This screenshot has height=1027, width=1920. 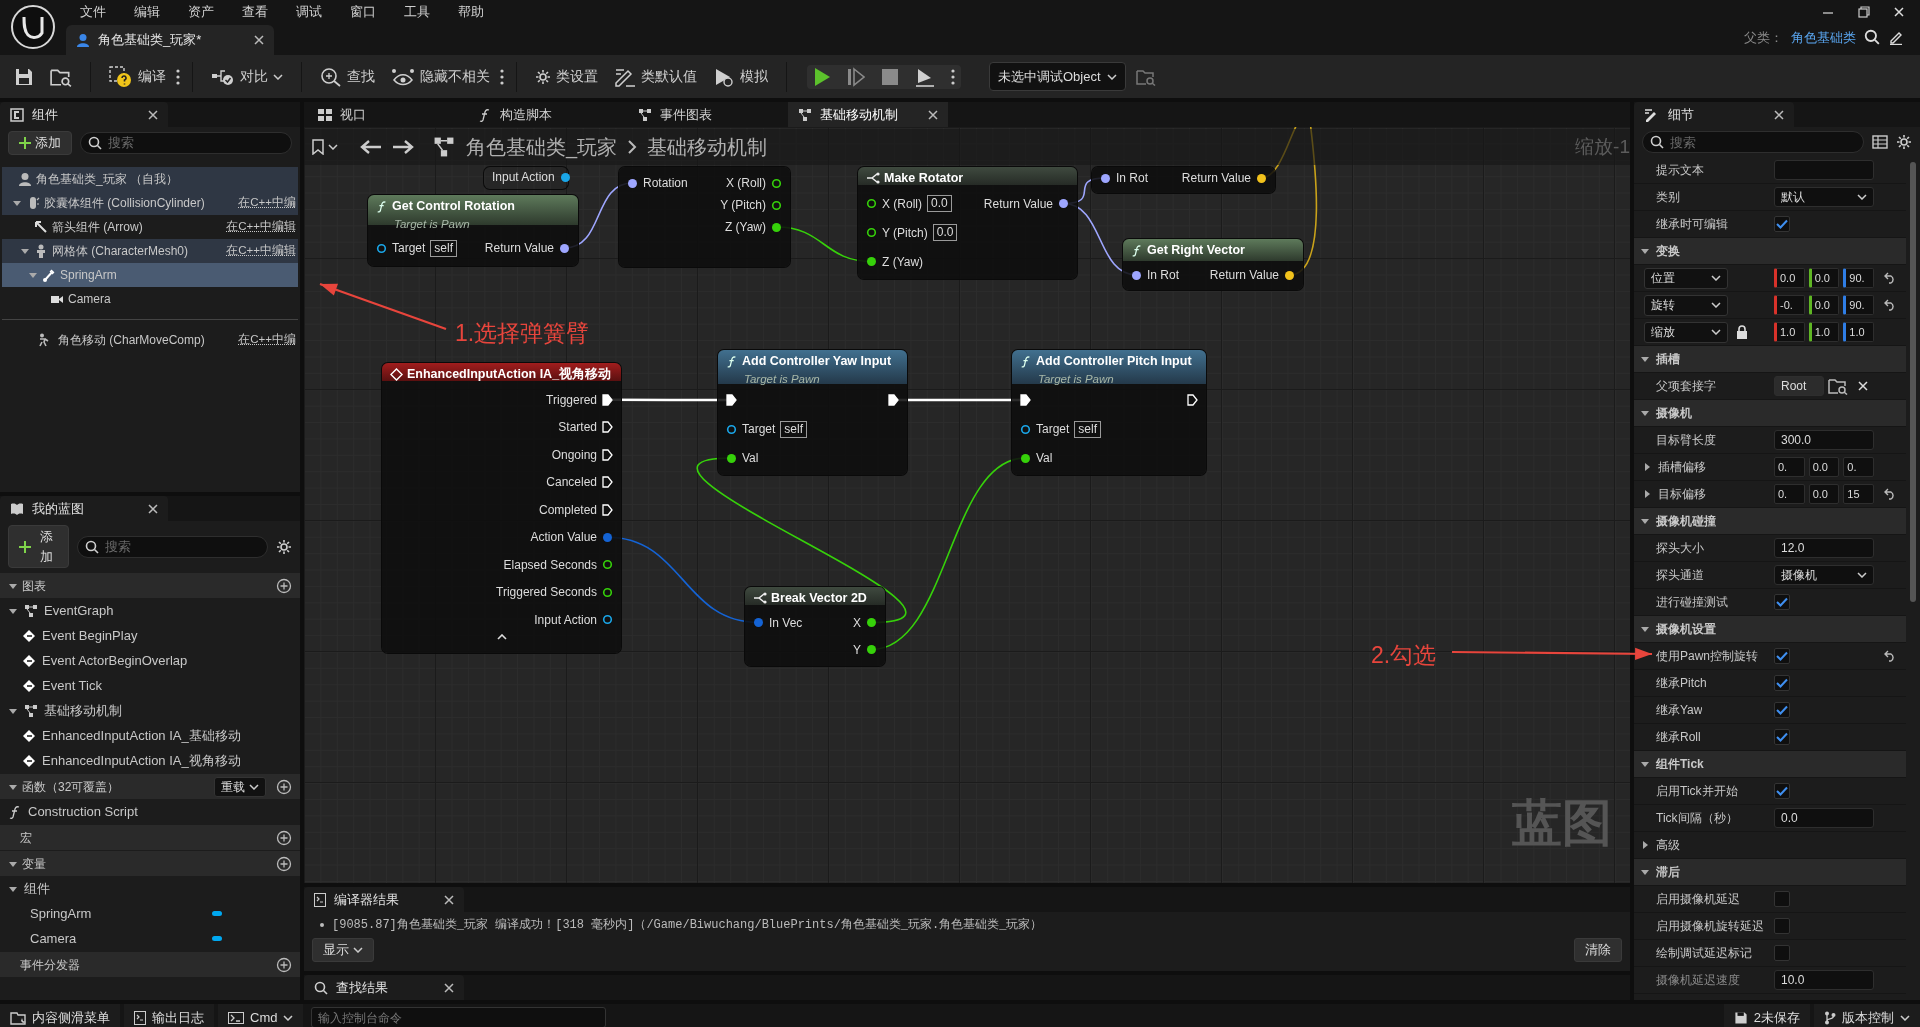 I want to click on menu-item: 资产, so click(x=201, y=12).